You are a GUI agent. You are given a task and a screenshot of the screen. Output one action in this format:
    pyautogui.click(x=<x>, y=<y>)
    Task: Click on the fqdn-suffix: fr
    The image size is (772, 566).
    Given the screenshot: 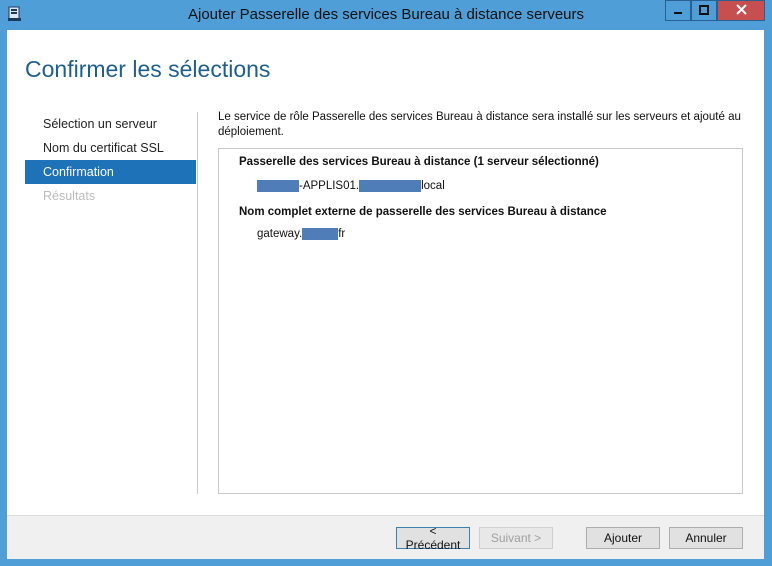 What is the action you would take?
    pyautogui.click(x=342, y=234)
    